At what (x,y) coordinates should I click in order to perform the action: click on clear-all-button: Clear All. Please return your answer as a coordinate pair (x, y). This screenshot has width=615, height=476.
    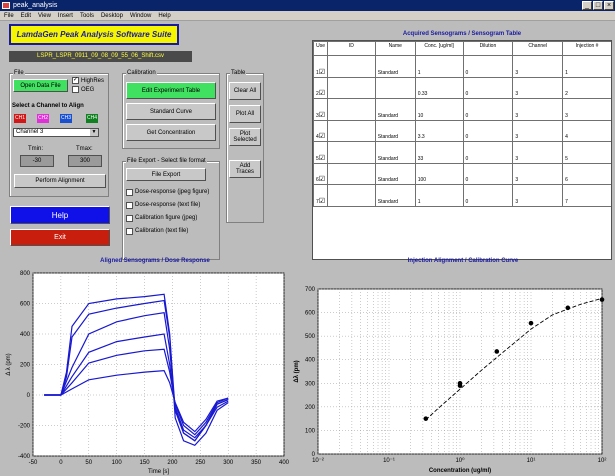
    Looking at the image, I should click on (245, 91).